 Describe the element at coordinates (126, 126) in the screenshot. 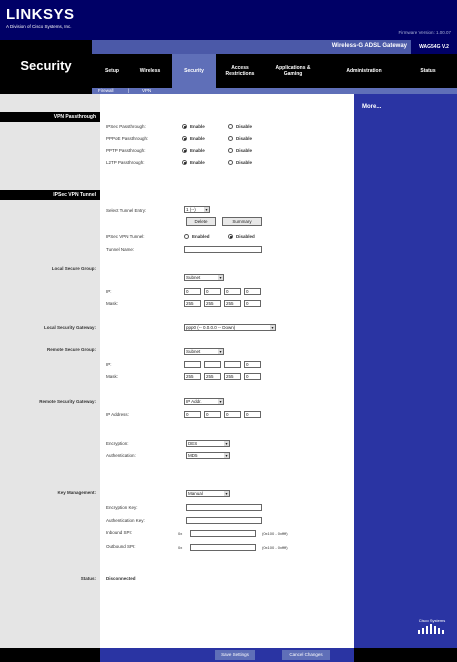

I see `ipsec-passthrough-label: IPSec Passthrough:` at that location.